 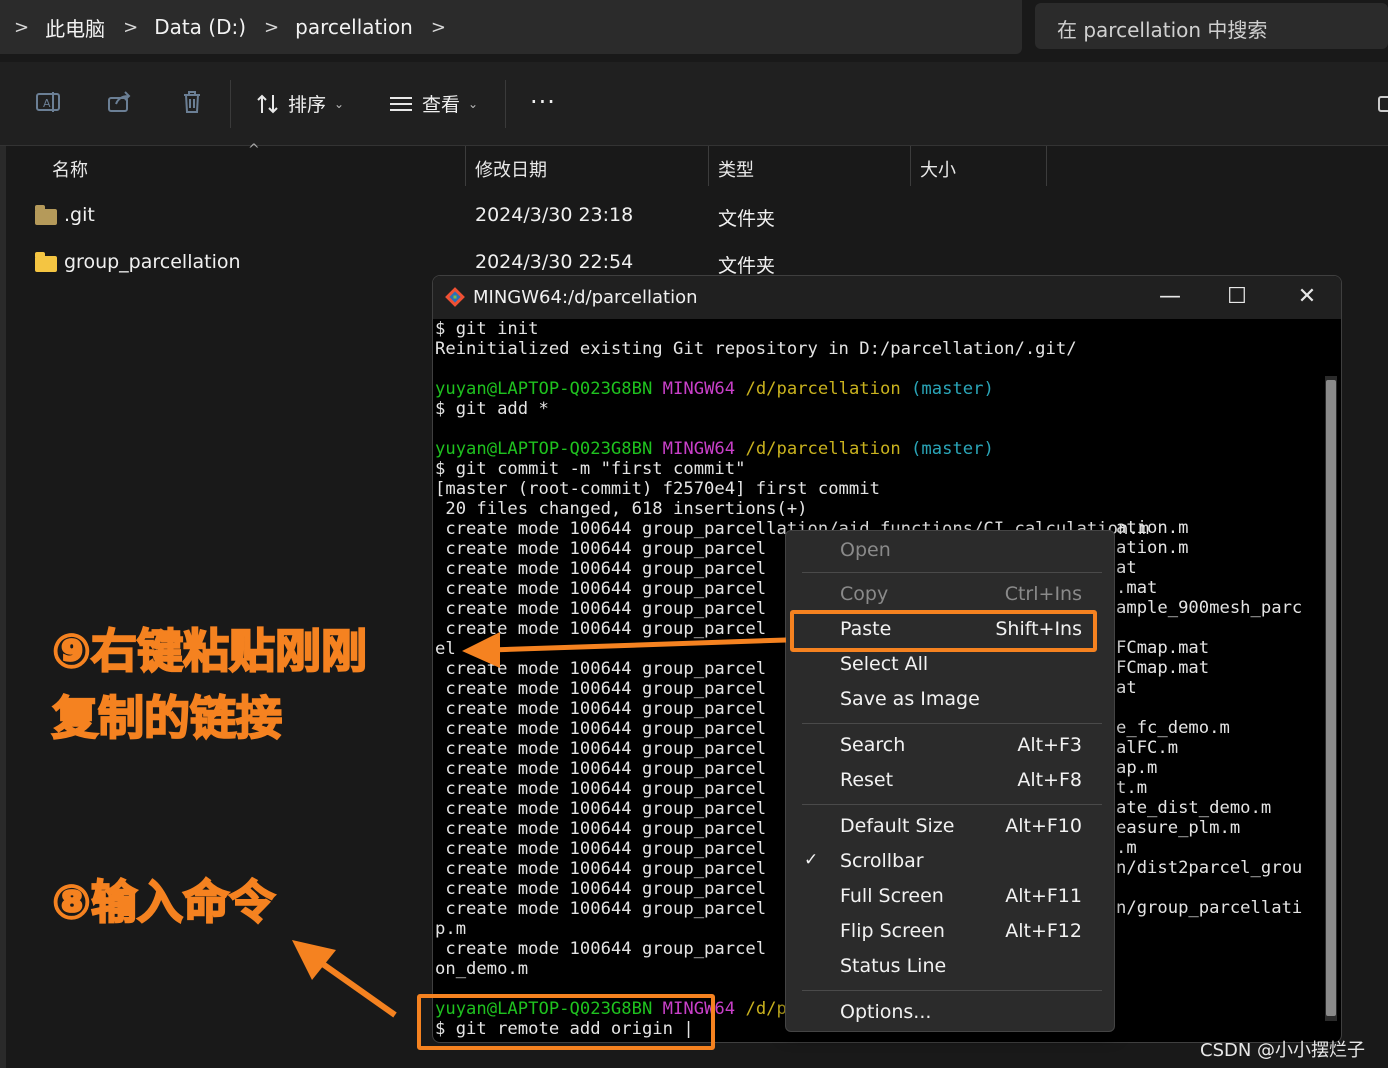 I want to click on step9-annotation-line2: 复制的链接, so click(x=167, y=718).